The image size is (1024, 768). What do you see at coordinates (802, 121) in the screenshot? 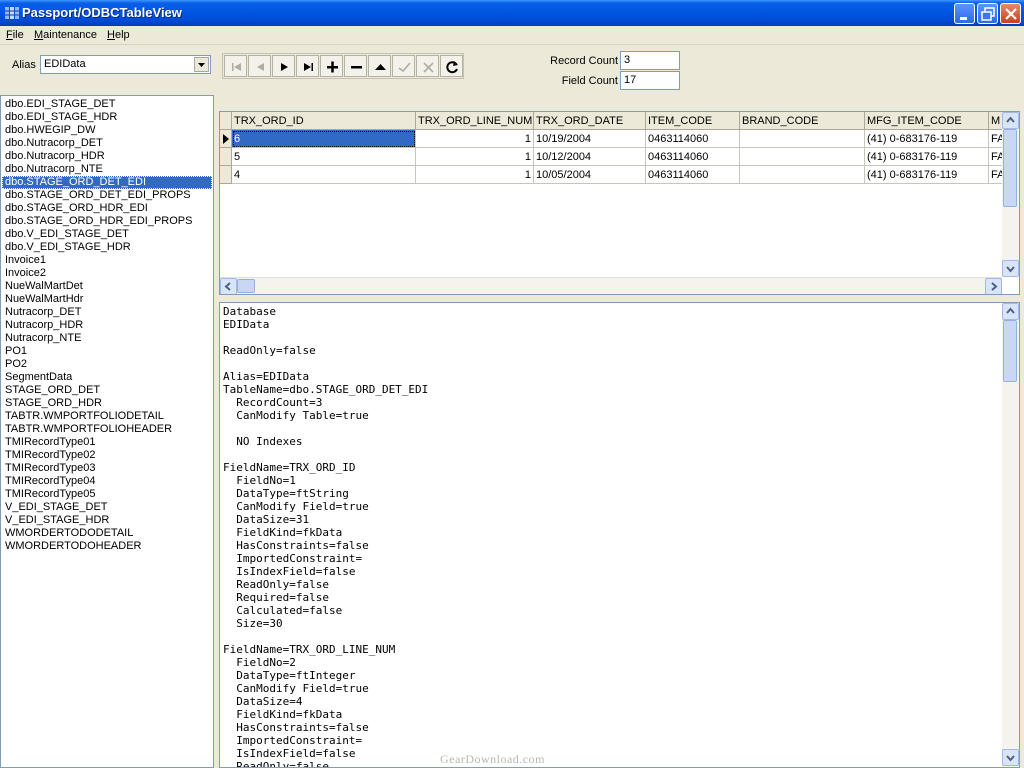
I see `column-header: BRAND_CODE` at bounding box center [802, 121].